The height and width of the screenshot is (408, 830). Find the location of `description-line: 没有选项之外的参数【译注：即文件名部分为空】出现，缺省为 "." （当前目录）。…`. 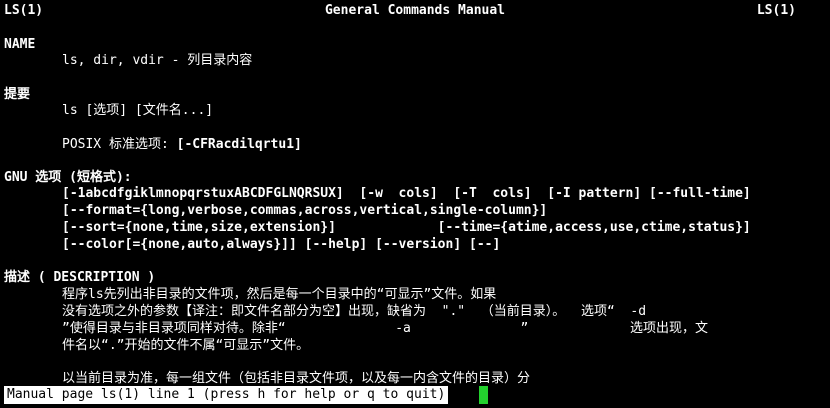

description-line: 没有选项之外的参数【译注：即文件名部分为空】出现，缺省为 "." （当前目录）。… is located at coordinates (354, 311).